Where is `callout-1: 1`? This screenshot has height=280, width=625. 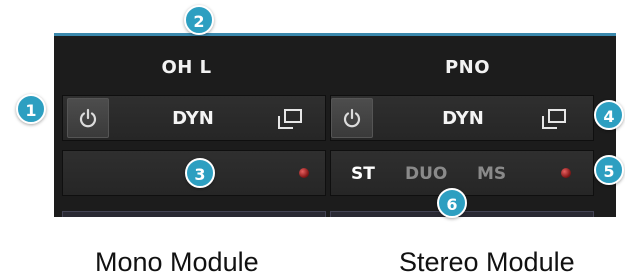
callout-1: 1 is located at coordinates (31, 109).